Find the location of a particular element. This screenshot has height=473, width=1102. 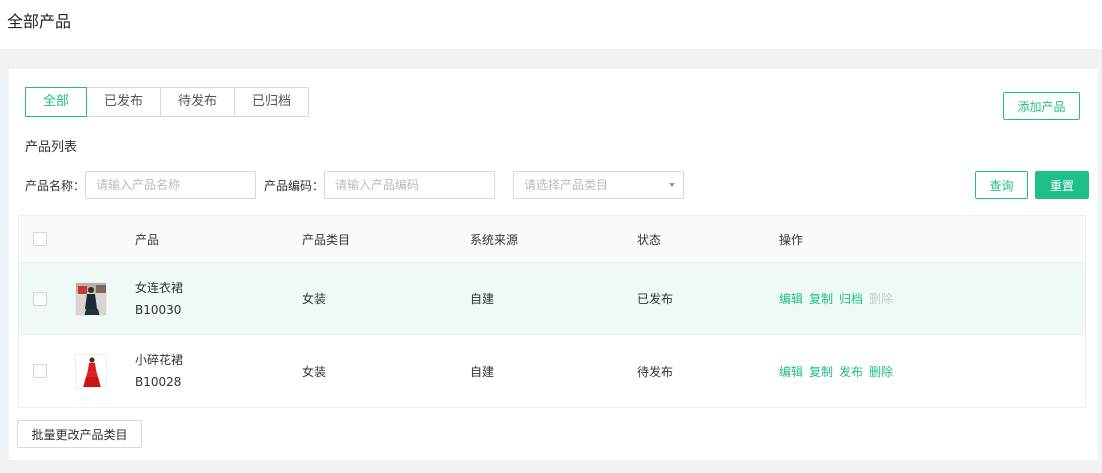

category-select-placeholder: 请选择产品类目 is located at coordinates (566, 185).